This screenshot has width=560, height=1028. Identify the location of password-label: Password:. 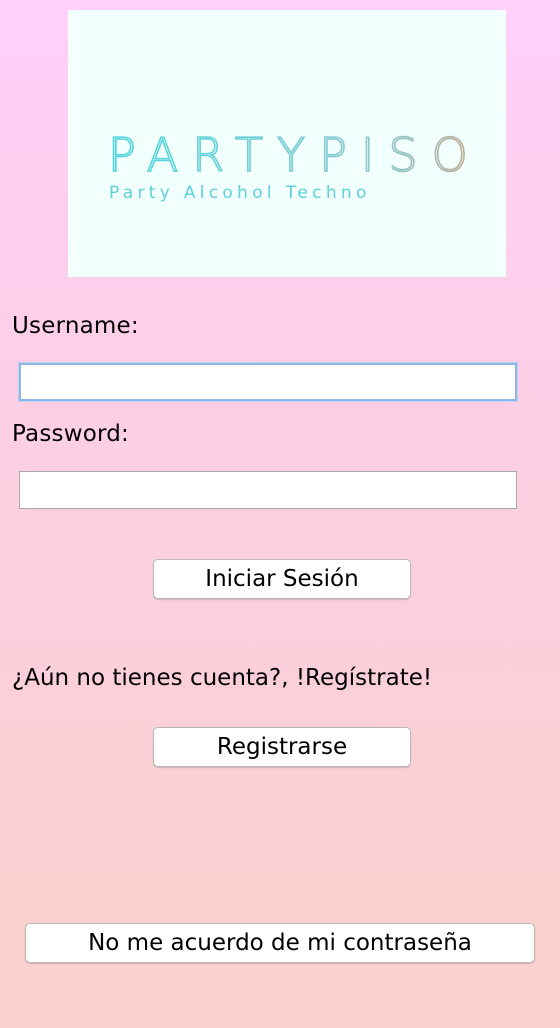
(70, 434).